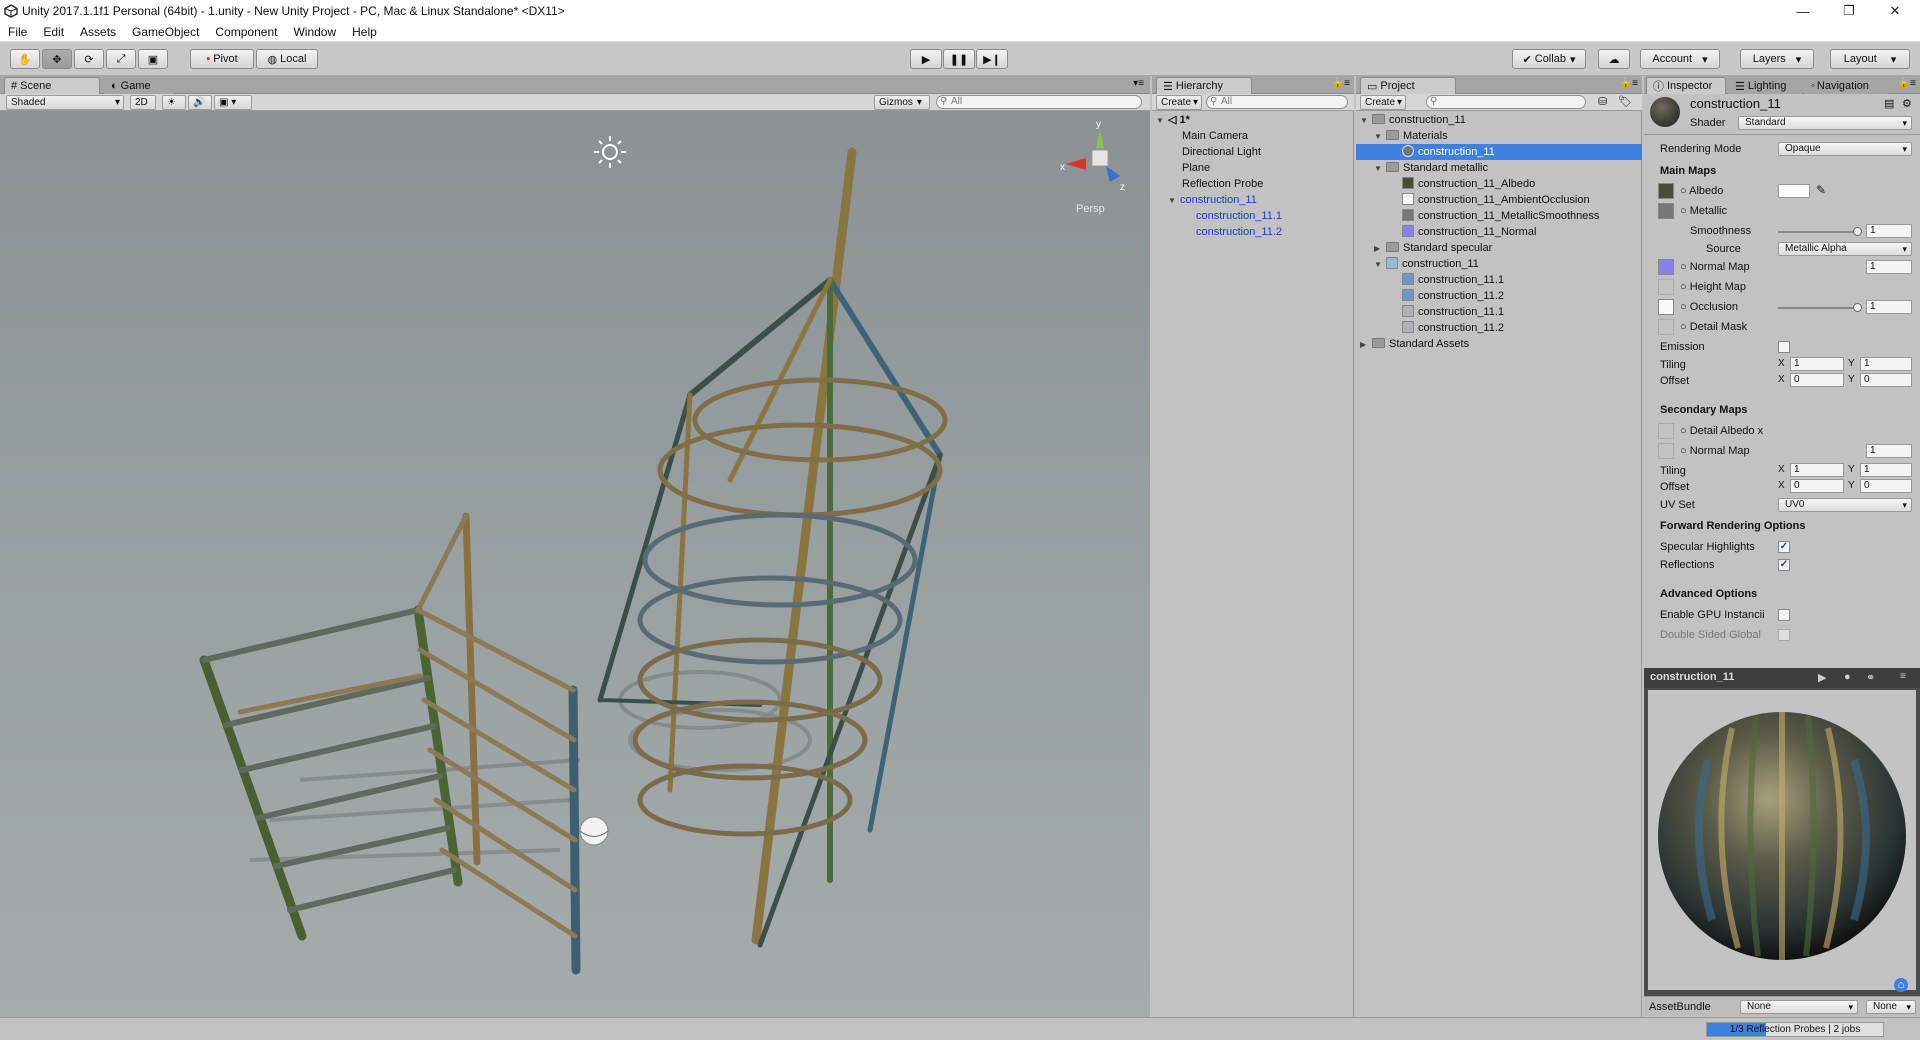 This screenshot has height=1040, width=1920. What do you see at coordinates (52, 85) in the screenshot?
I see `tab-scene: # Scene` at bounding box center [52, 85].